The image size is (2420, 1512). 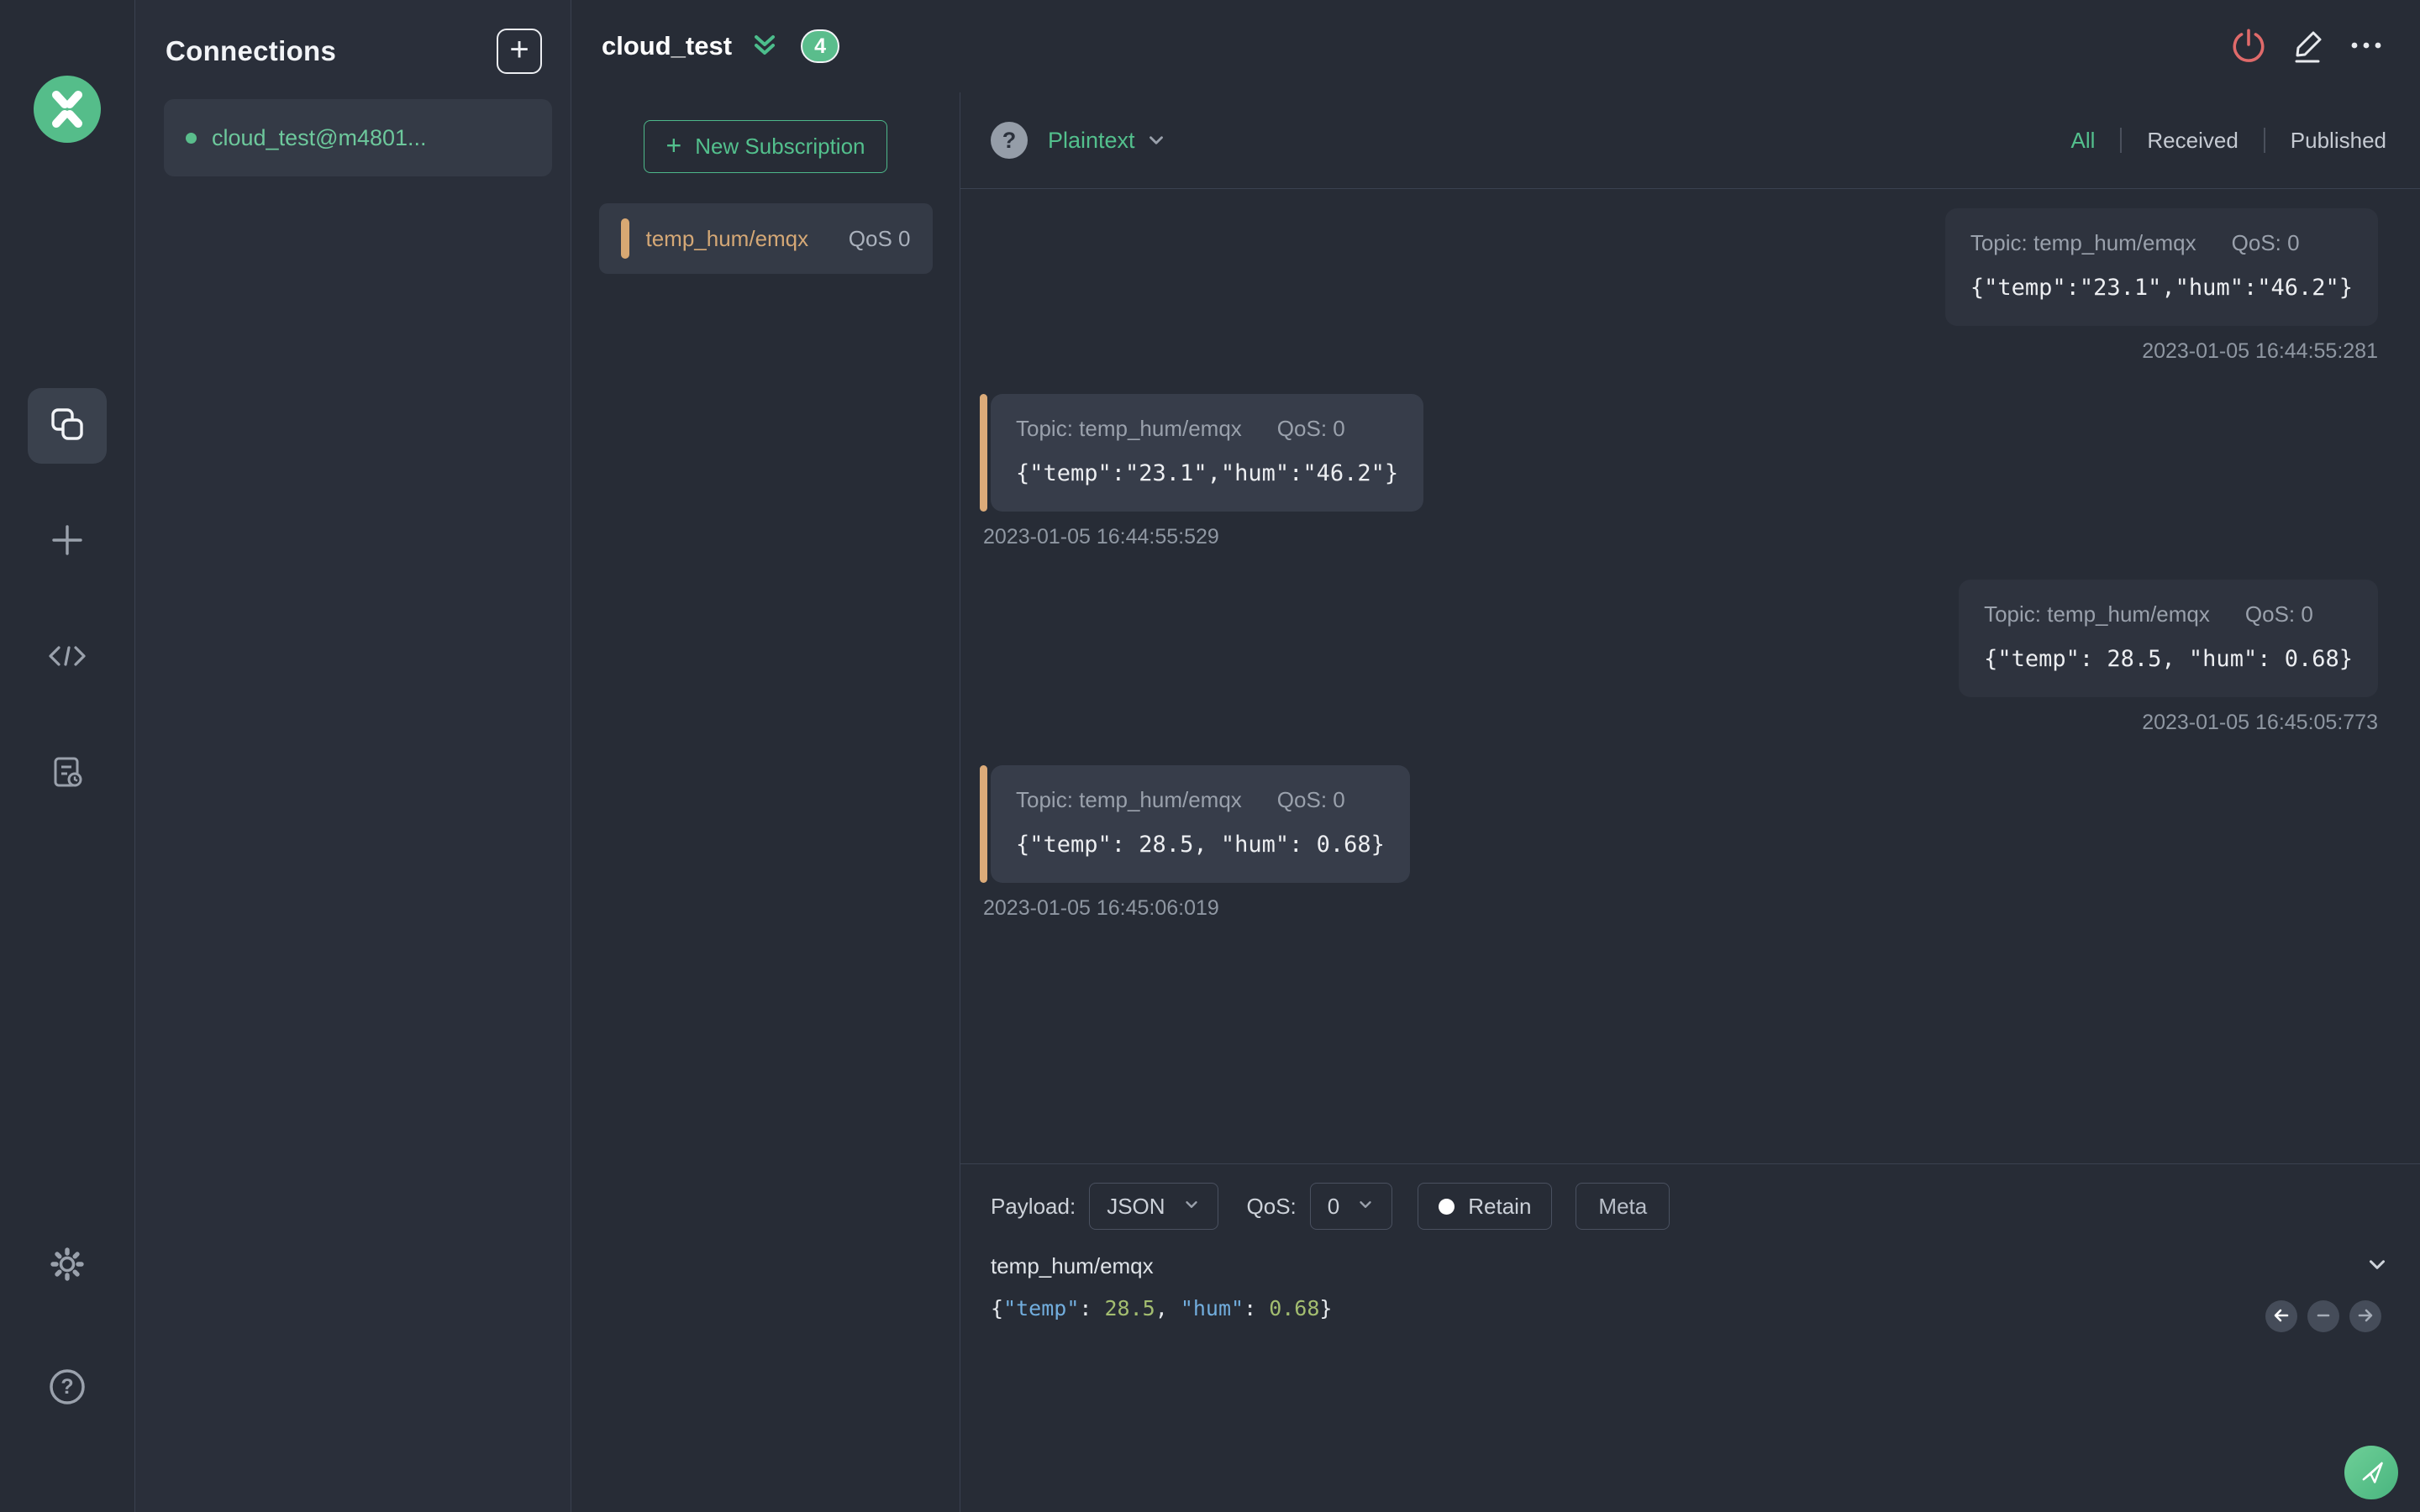 I want to click on payload-token: "temp", so click(x=1042, y=1308).